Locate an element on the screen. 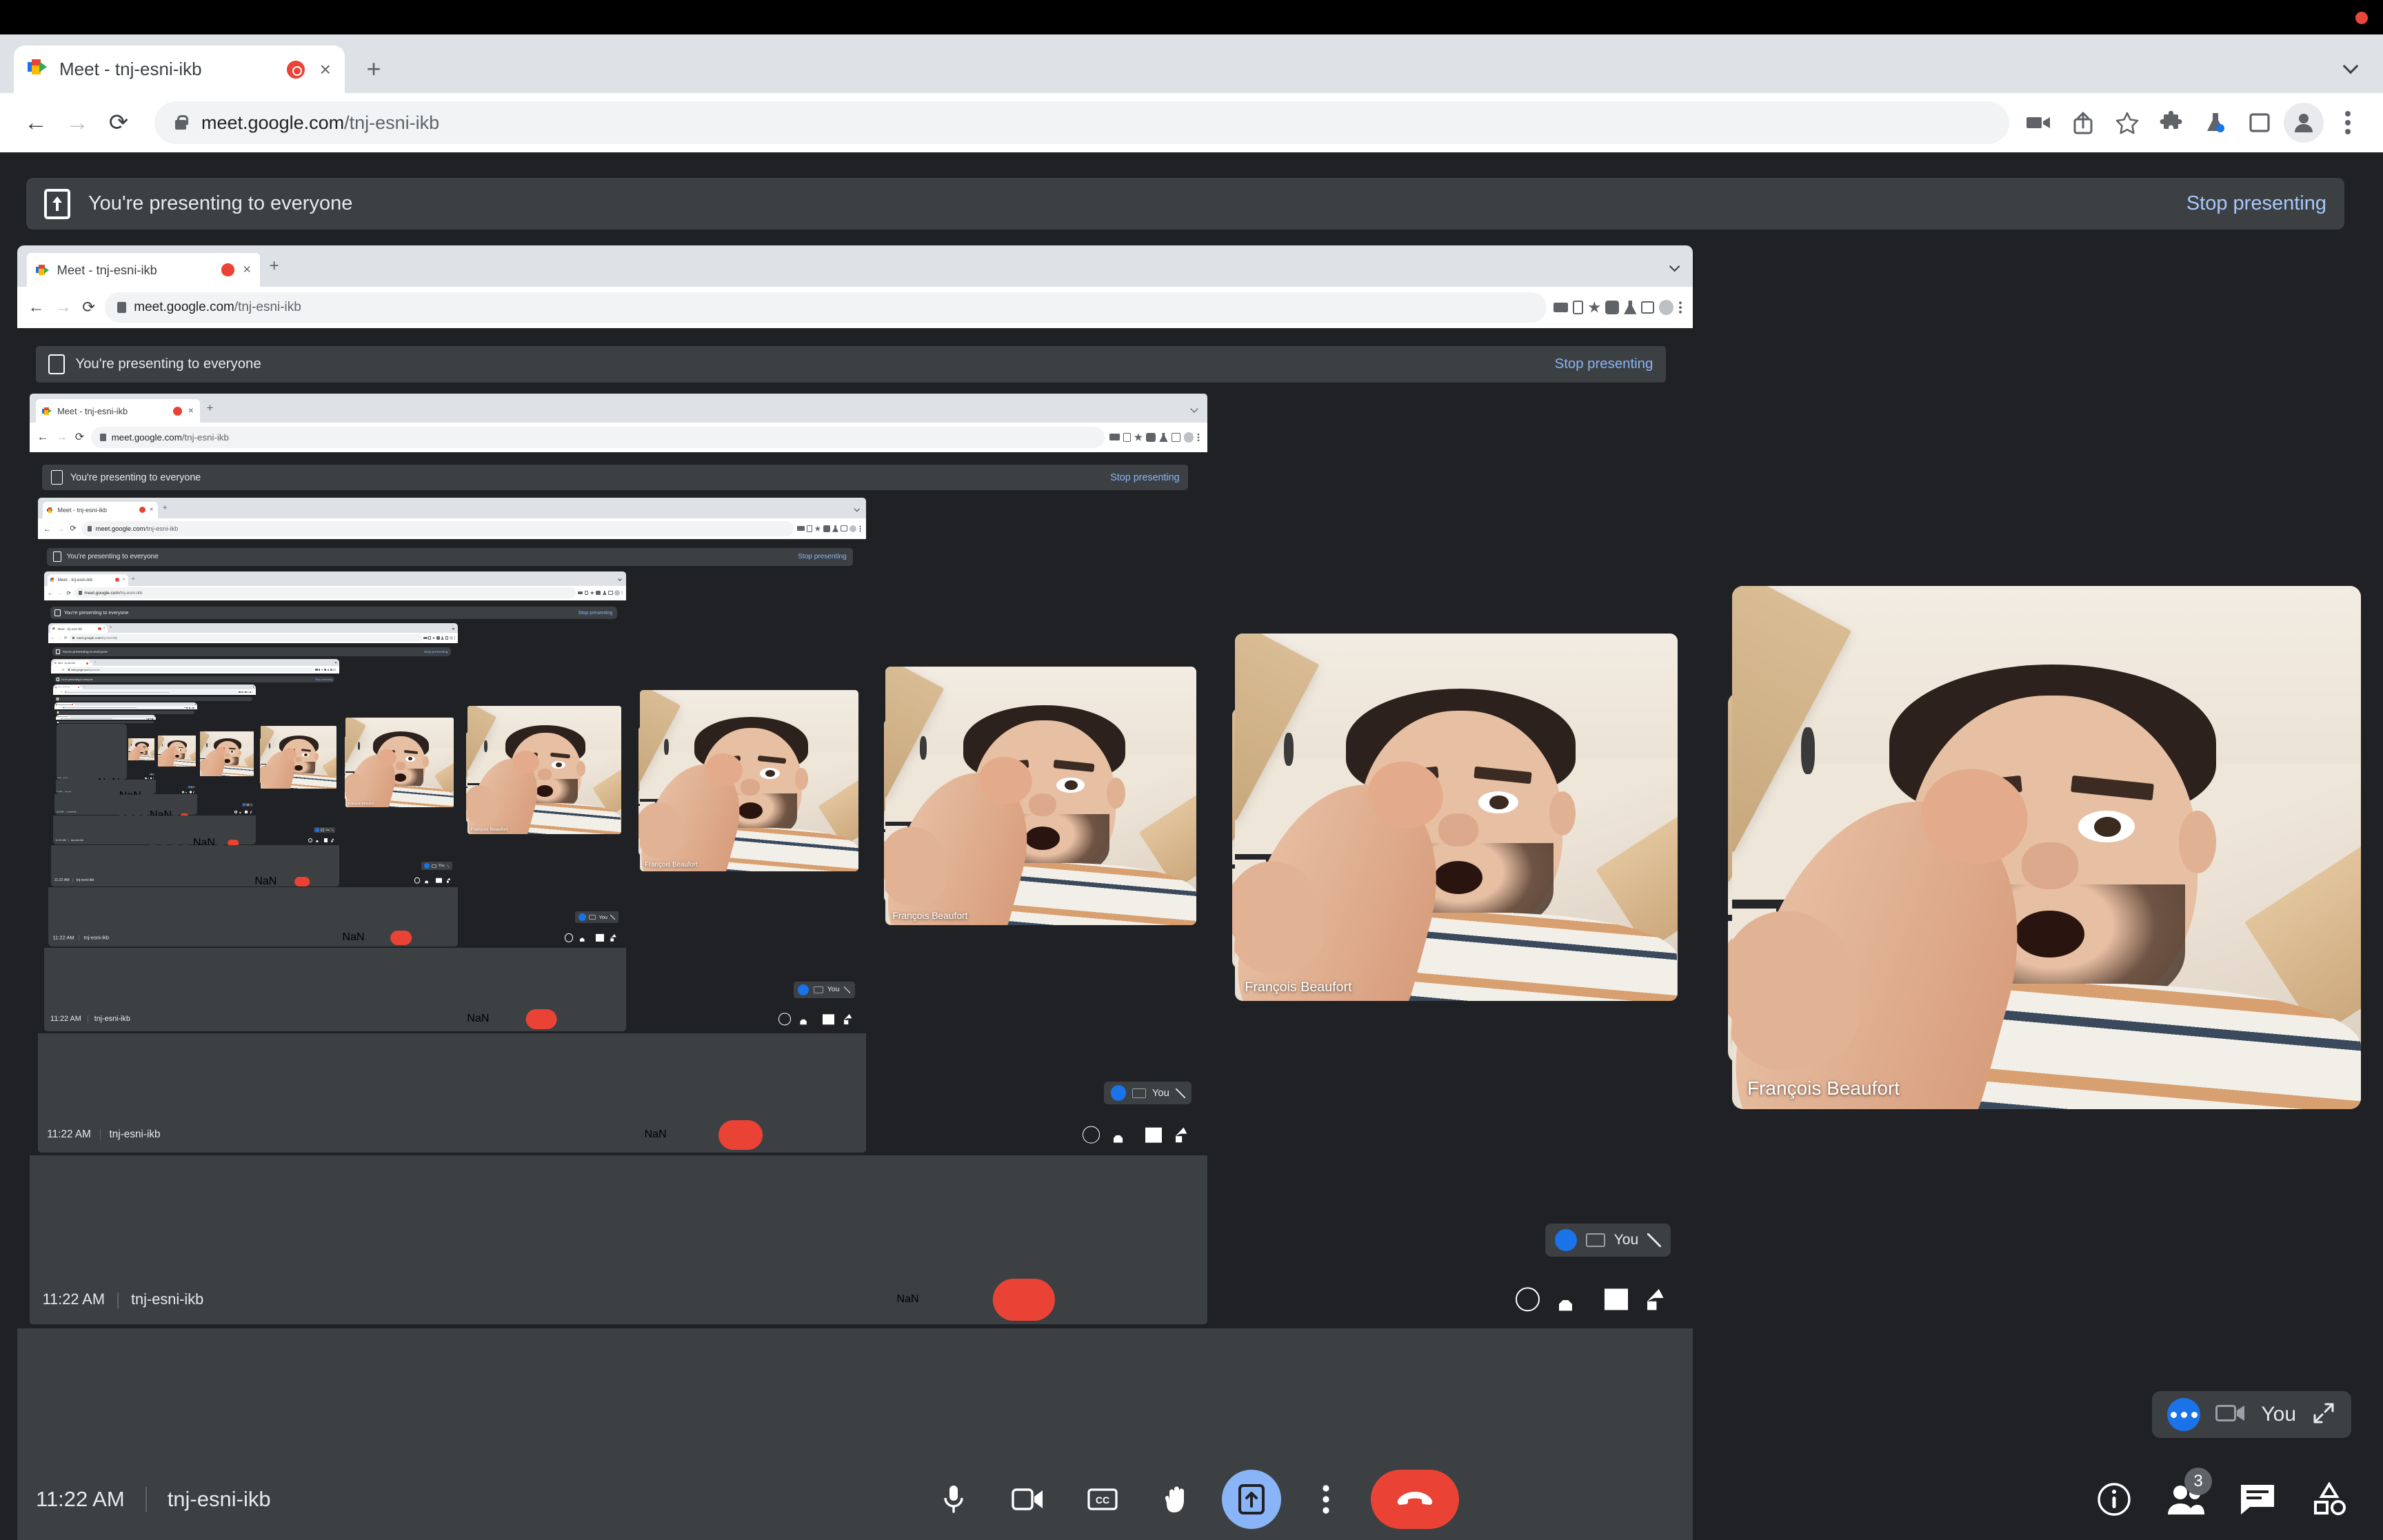 The height and width of the screenshot is (1540, 2383). video-tile-main: François Beaufort is located at coordinates (2046, 847).